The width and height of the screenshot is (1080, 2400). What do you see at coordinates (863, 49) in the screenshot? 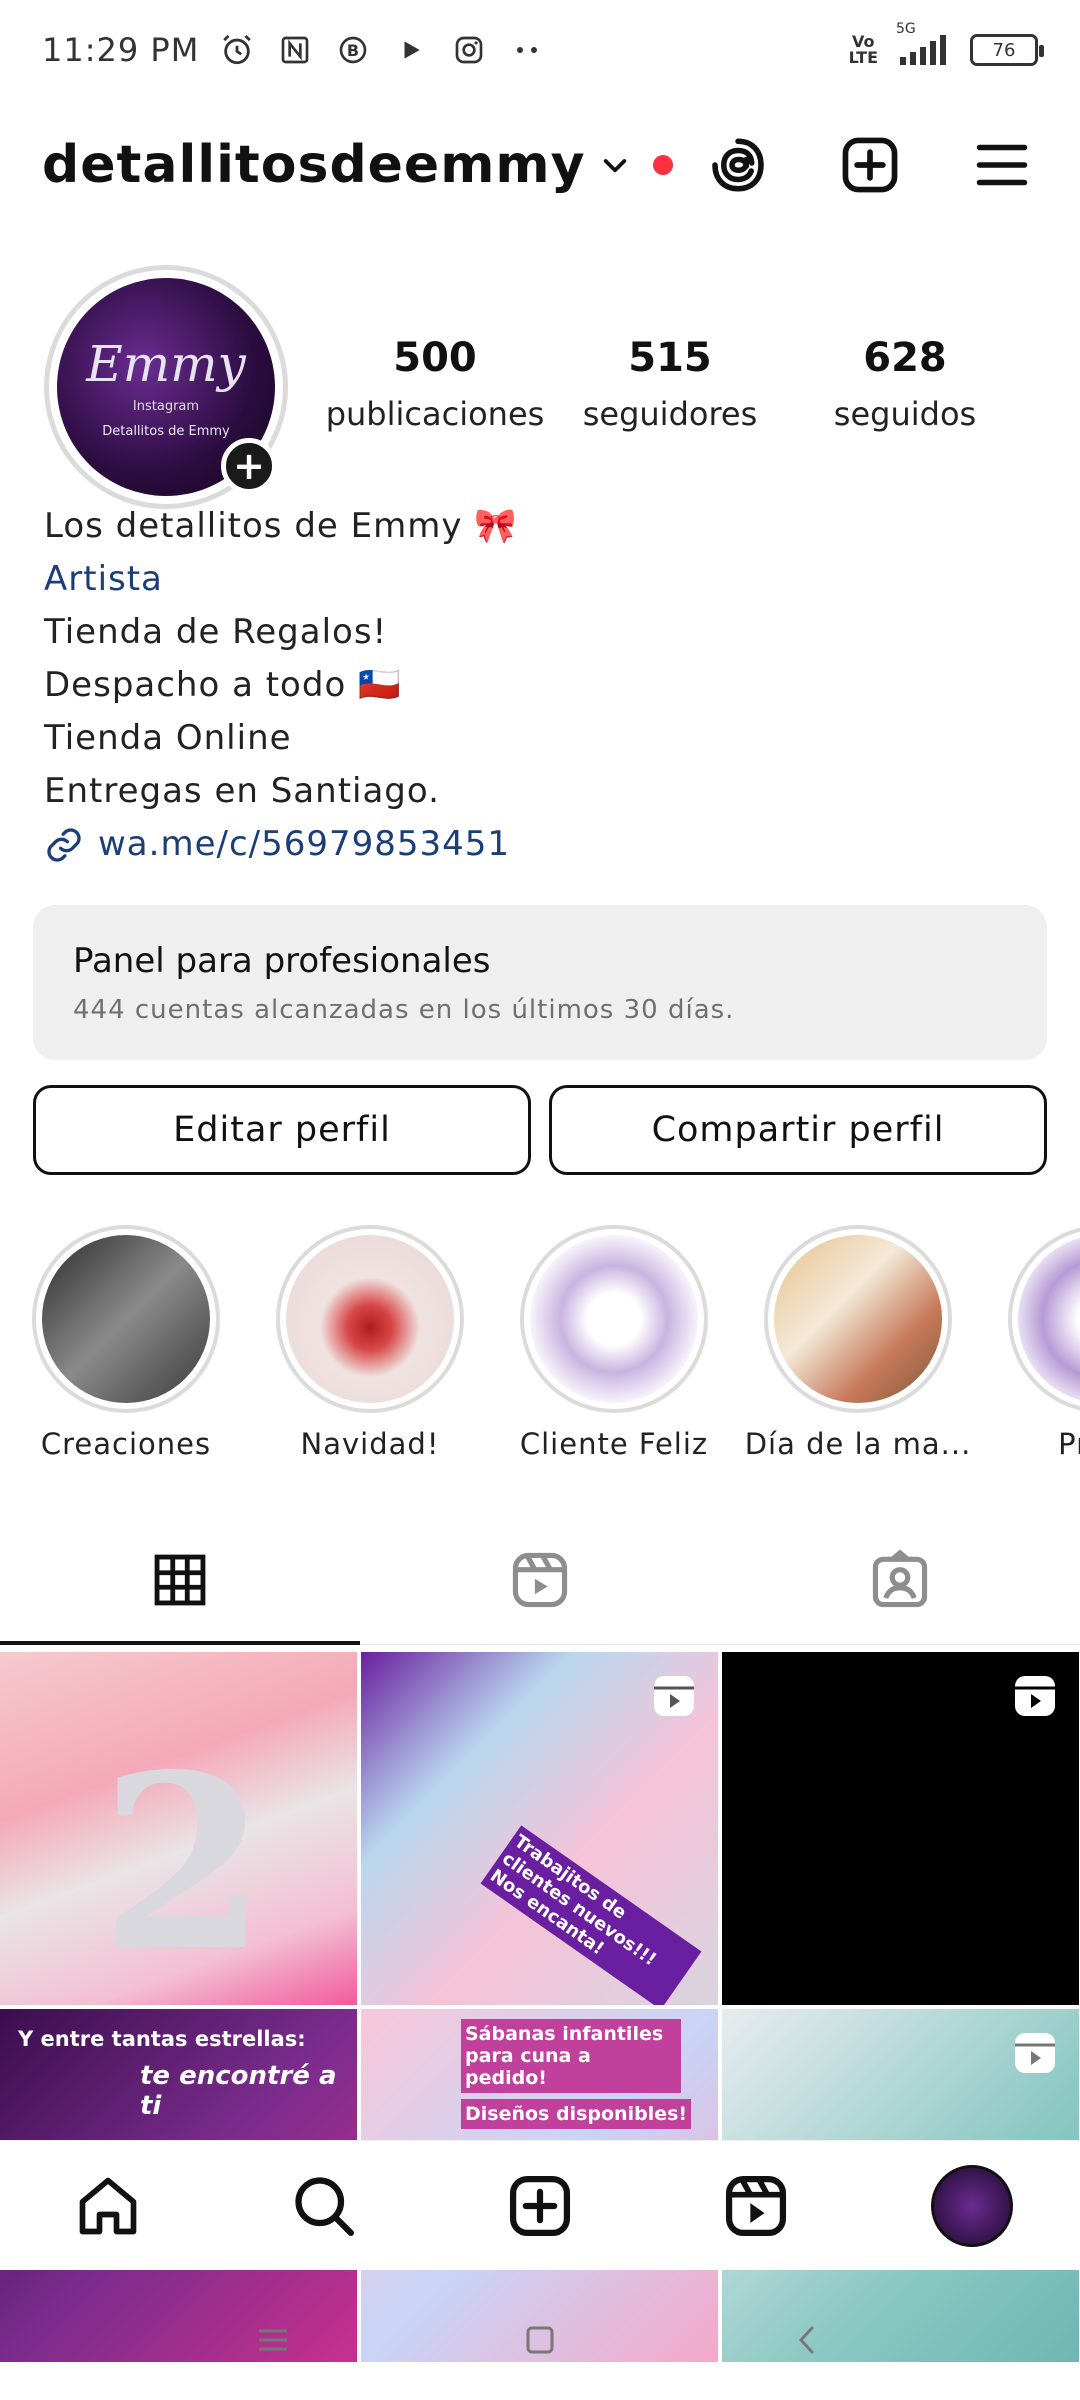
I see `volte-indicator: Vo LTE` at bounding box center [863, 49].